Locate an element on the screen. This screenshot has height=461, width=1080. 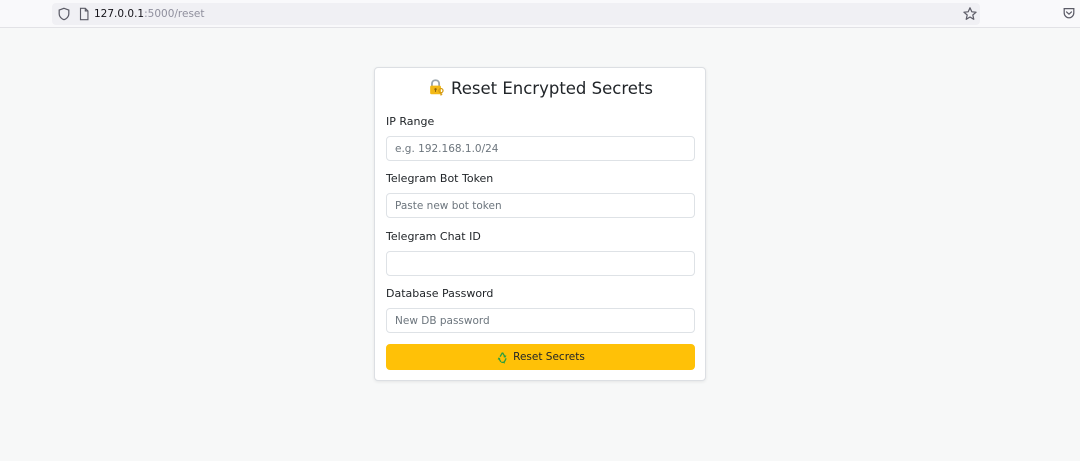
database-password-label: Database Password is located at coordinates (440, 293).